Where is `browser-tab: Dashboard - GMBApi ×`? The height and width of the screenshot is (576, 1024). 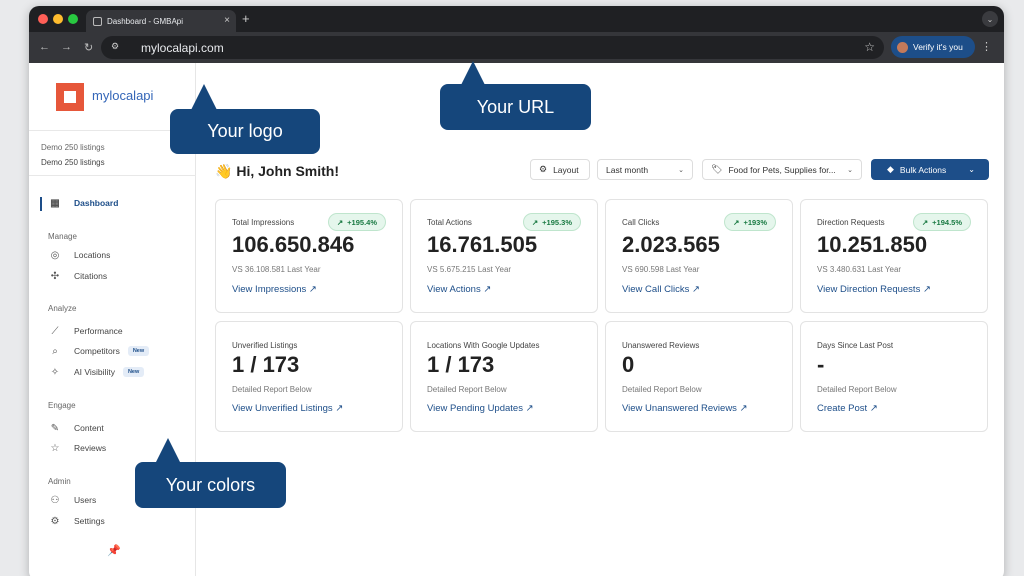
browser-tab: Dashboard - GMBApi × is located at coordinates (161, 21).